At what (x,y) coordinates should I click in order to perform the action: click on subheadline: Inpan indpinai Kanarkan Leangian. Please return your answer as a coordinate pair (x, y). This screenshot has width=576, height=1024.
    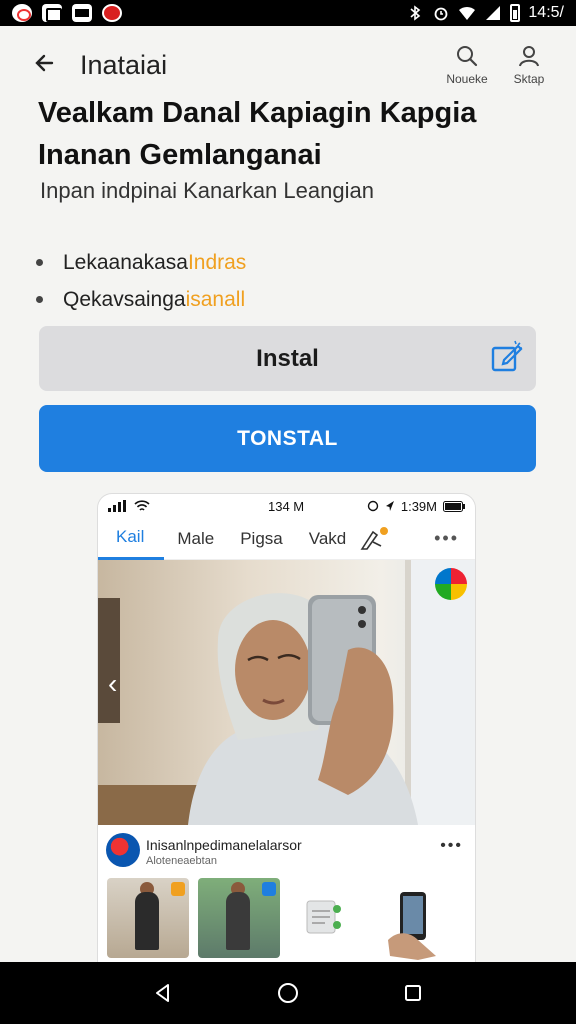
    Looking at the image, I should click on (207, 190).